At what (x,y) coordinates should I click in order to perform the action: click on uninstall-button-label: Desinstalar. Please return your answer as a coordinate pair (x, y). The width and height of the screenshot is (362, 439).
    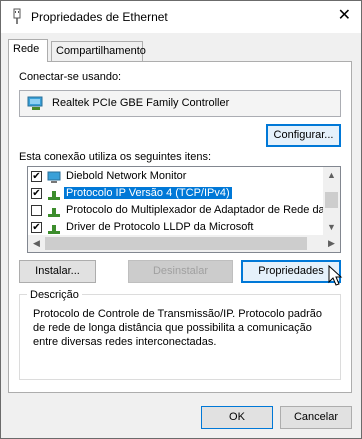
    Looking at the image, I should click on (180, 271).